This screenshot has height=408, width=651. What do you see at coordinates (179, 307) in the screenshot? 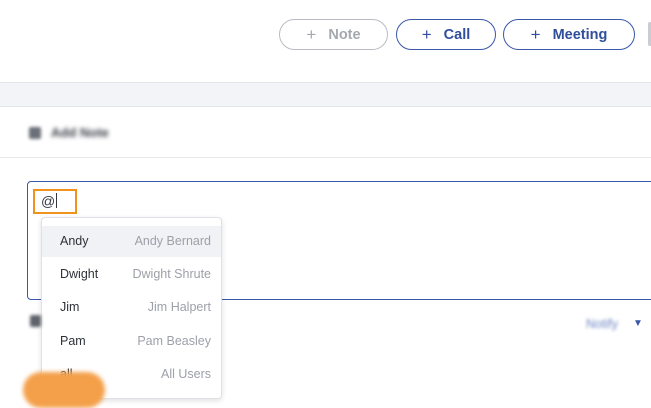
I see `mention-full-name: Jim Halpert` at bounding box center [179, 307].